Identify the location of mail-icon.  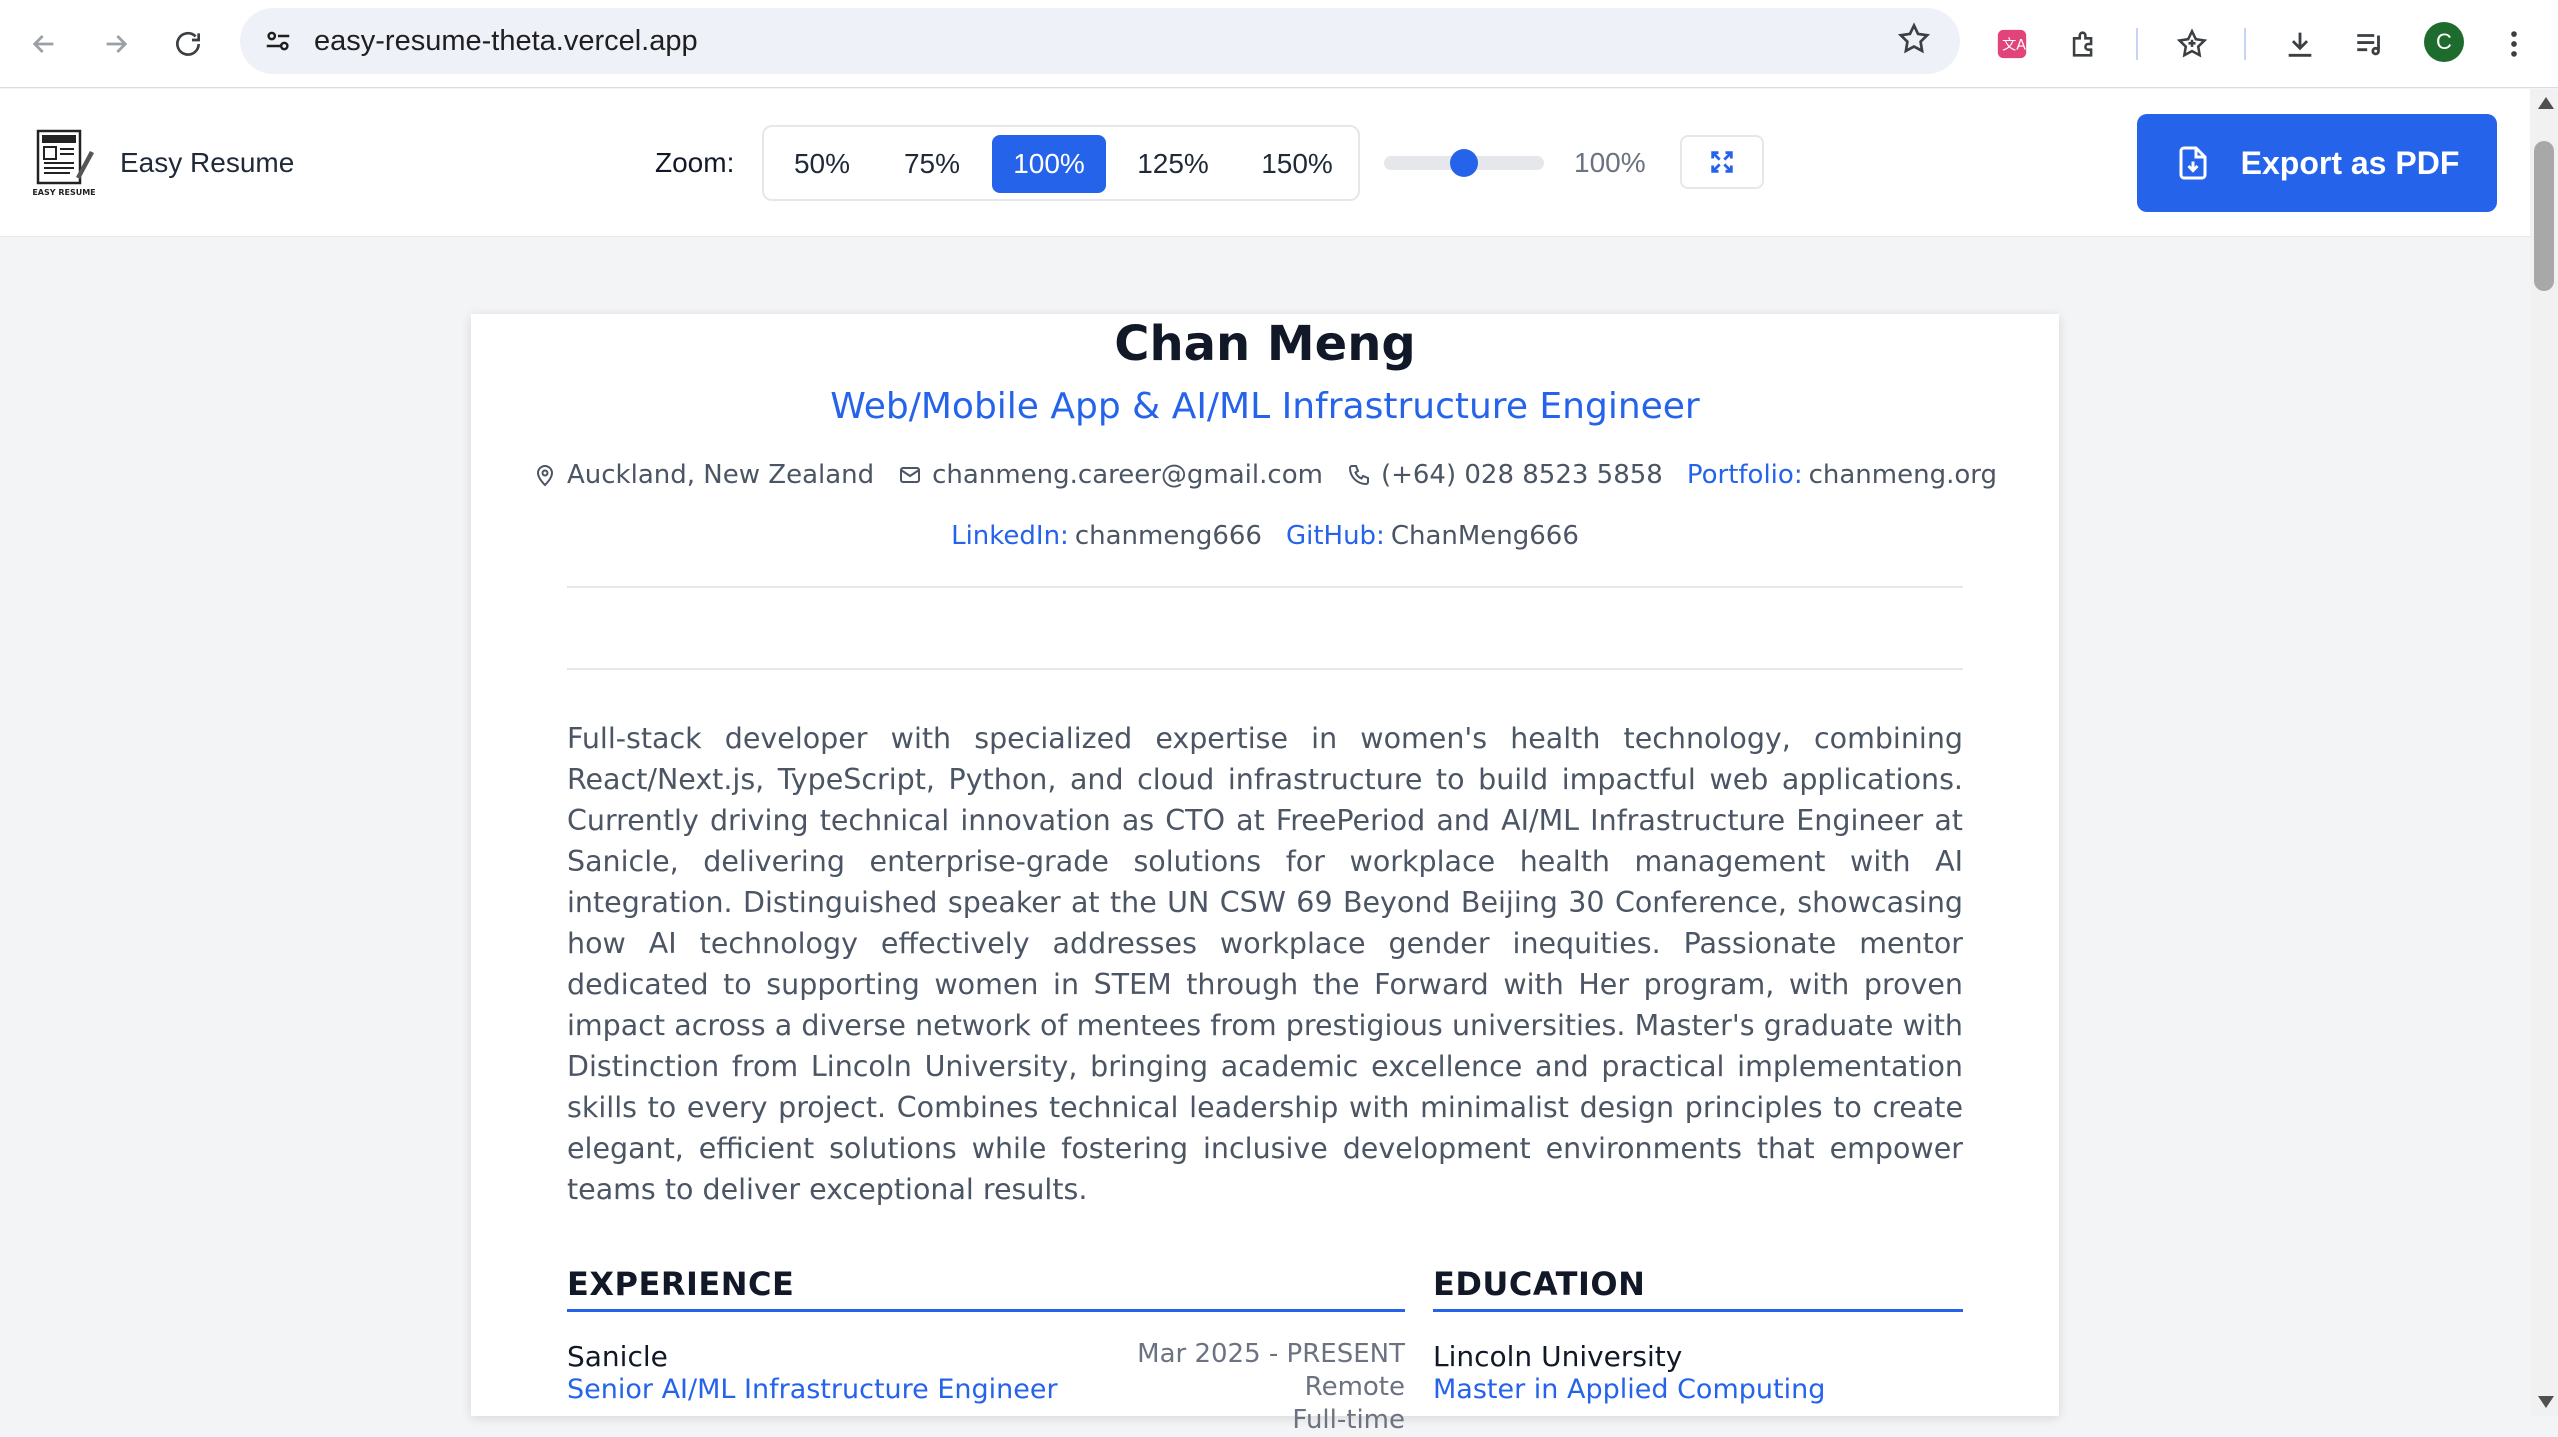
(910, 475).